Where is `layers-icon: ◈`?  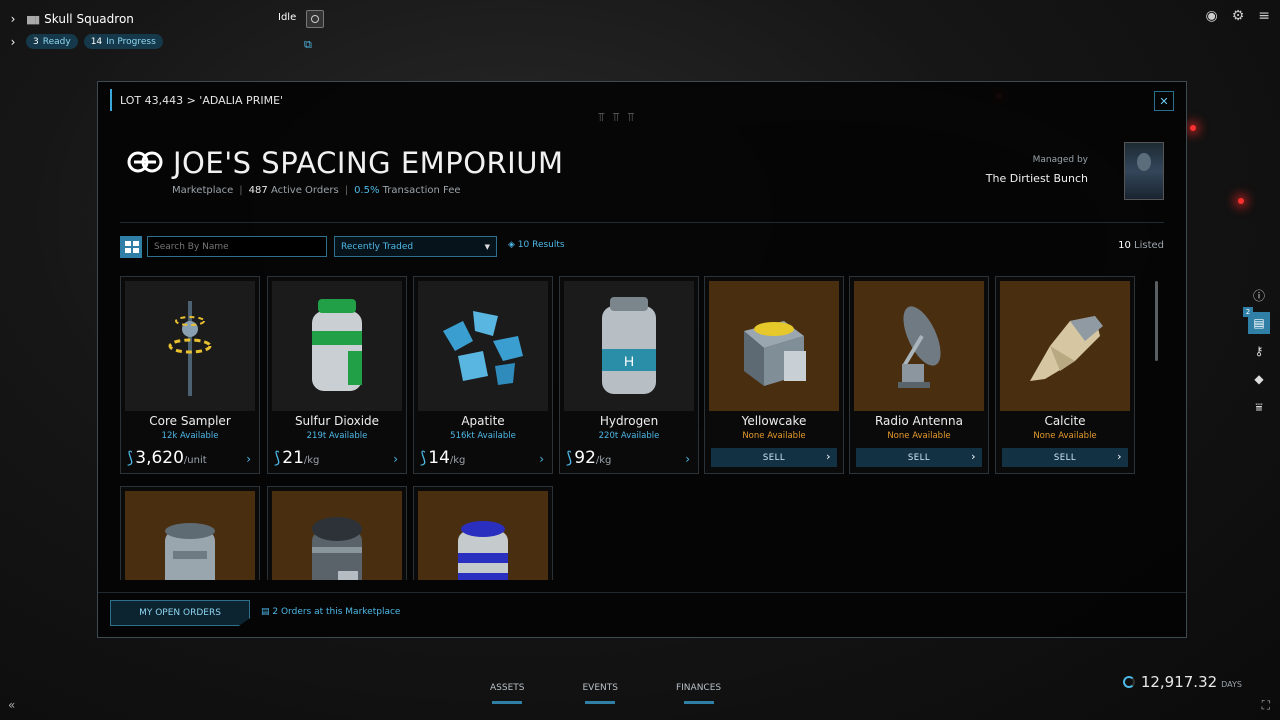
layers-icon: ◈ is located at coordinates (511, 245).